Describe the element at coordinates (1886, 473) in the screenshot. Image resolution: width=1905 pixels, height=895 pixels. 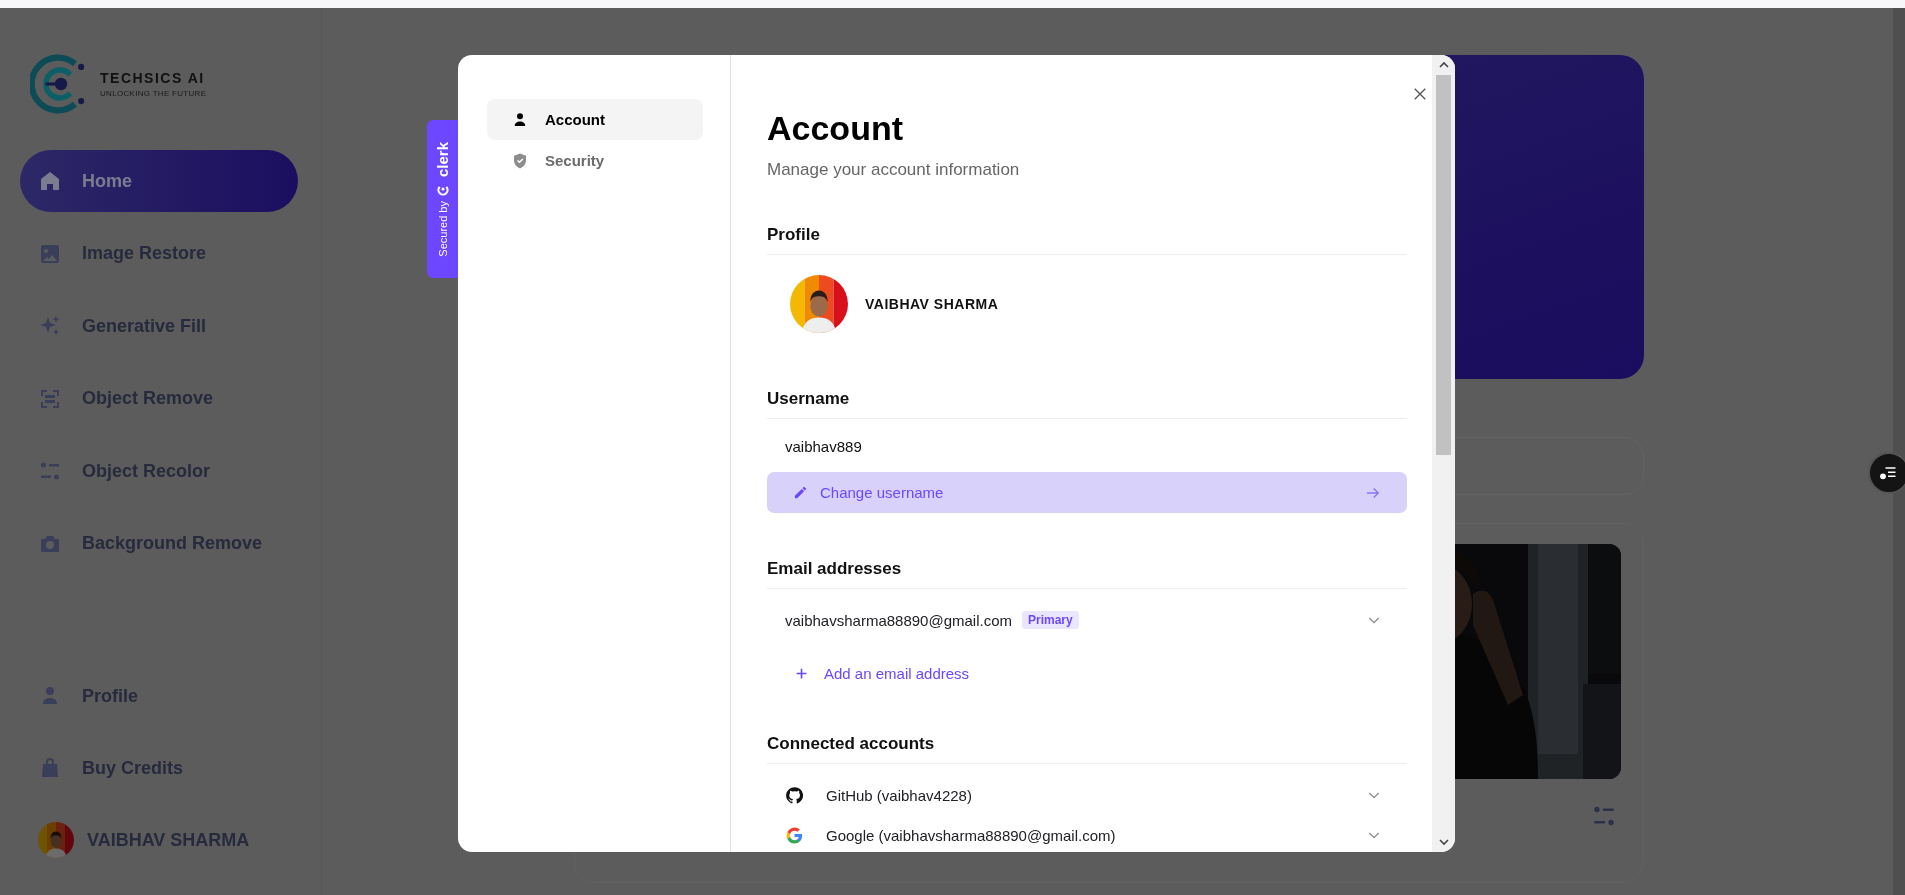
I see `floating-button` at that location.